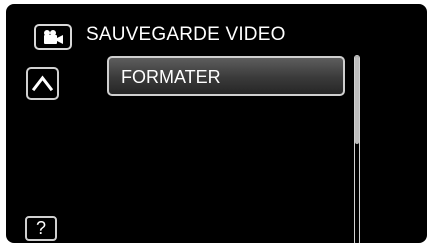 The width and height of the screenshot is (433, 247). I want to click on menu-item-formater: FORMATER, so click(226, 76).